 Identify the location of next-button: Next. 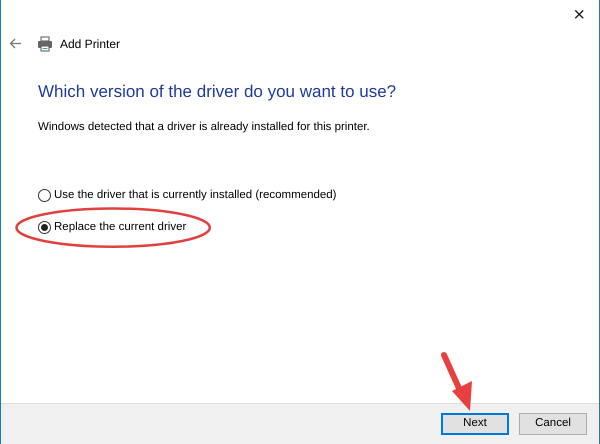
(475, 424).